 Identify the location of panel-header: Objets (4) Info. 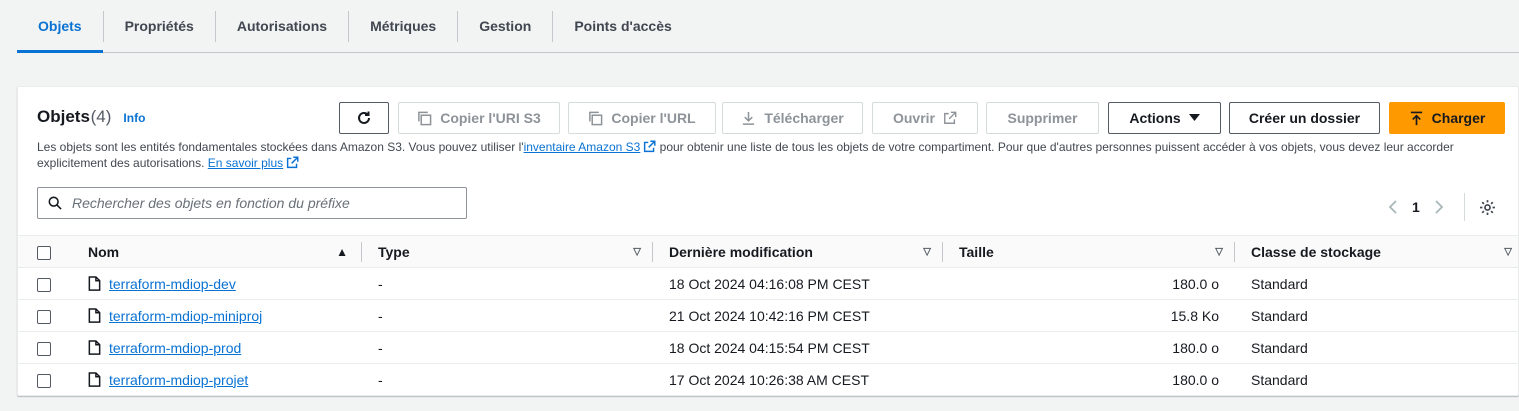
(91, 117).